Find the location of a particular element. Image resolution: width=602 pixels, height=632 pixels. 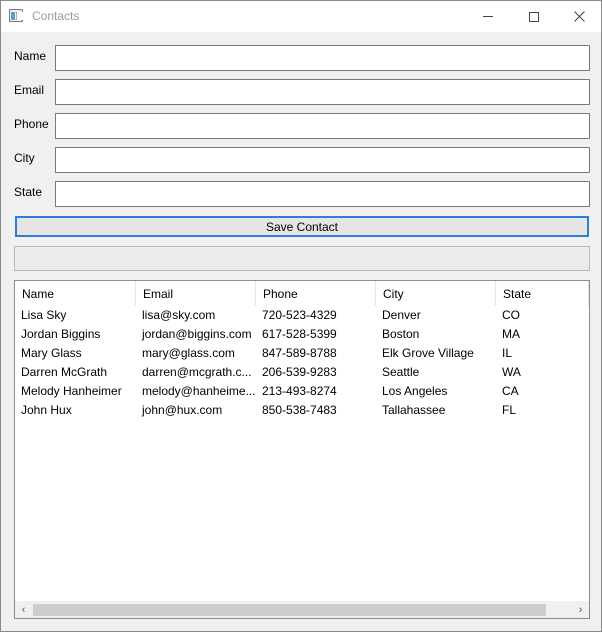

cell-phone: 847-589-8788 is located at coordinates (299, 353).